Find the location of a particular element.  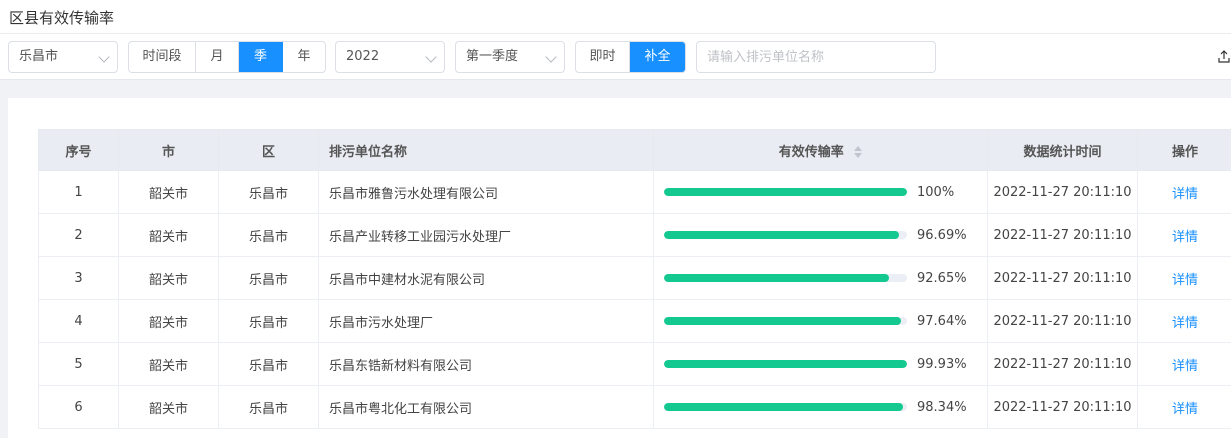

cell-index: 1 is located at coordinates (79, 192).